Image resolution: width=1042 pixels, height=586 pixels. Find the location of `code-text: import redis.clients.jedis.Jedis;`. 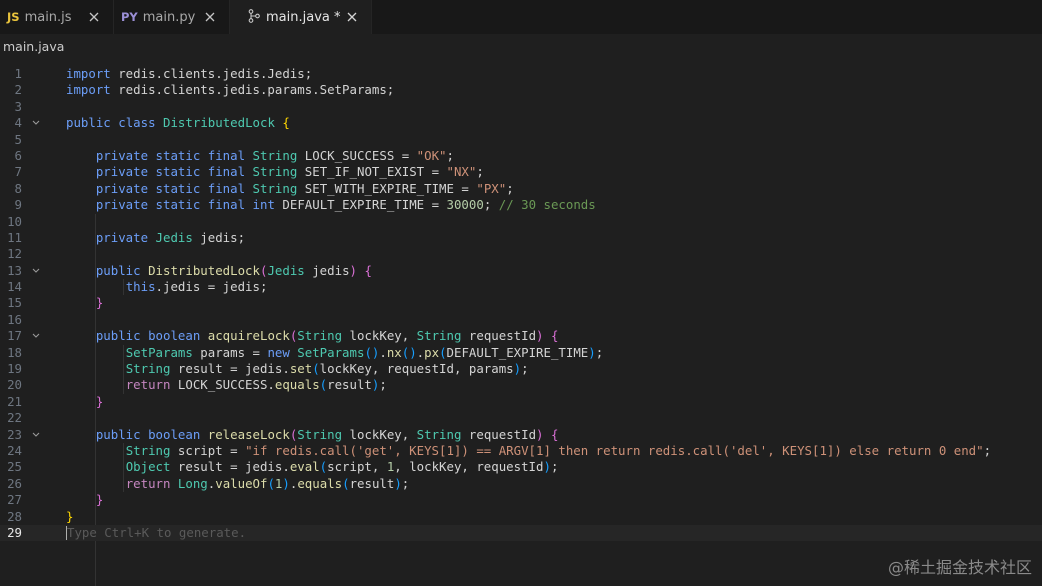

code-text: import redis.clients.jedis.Jedis; is located at coordinates (189, 73).